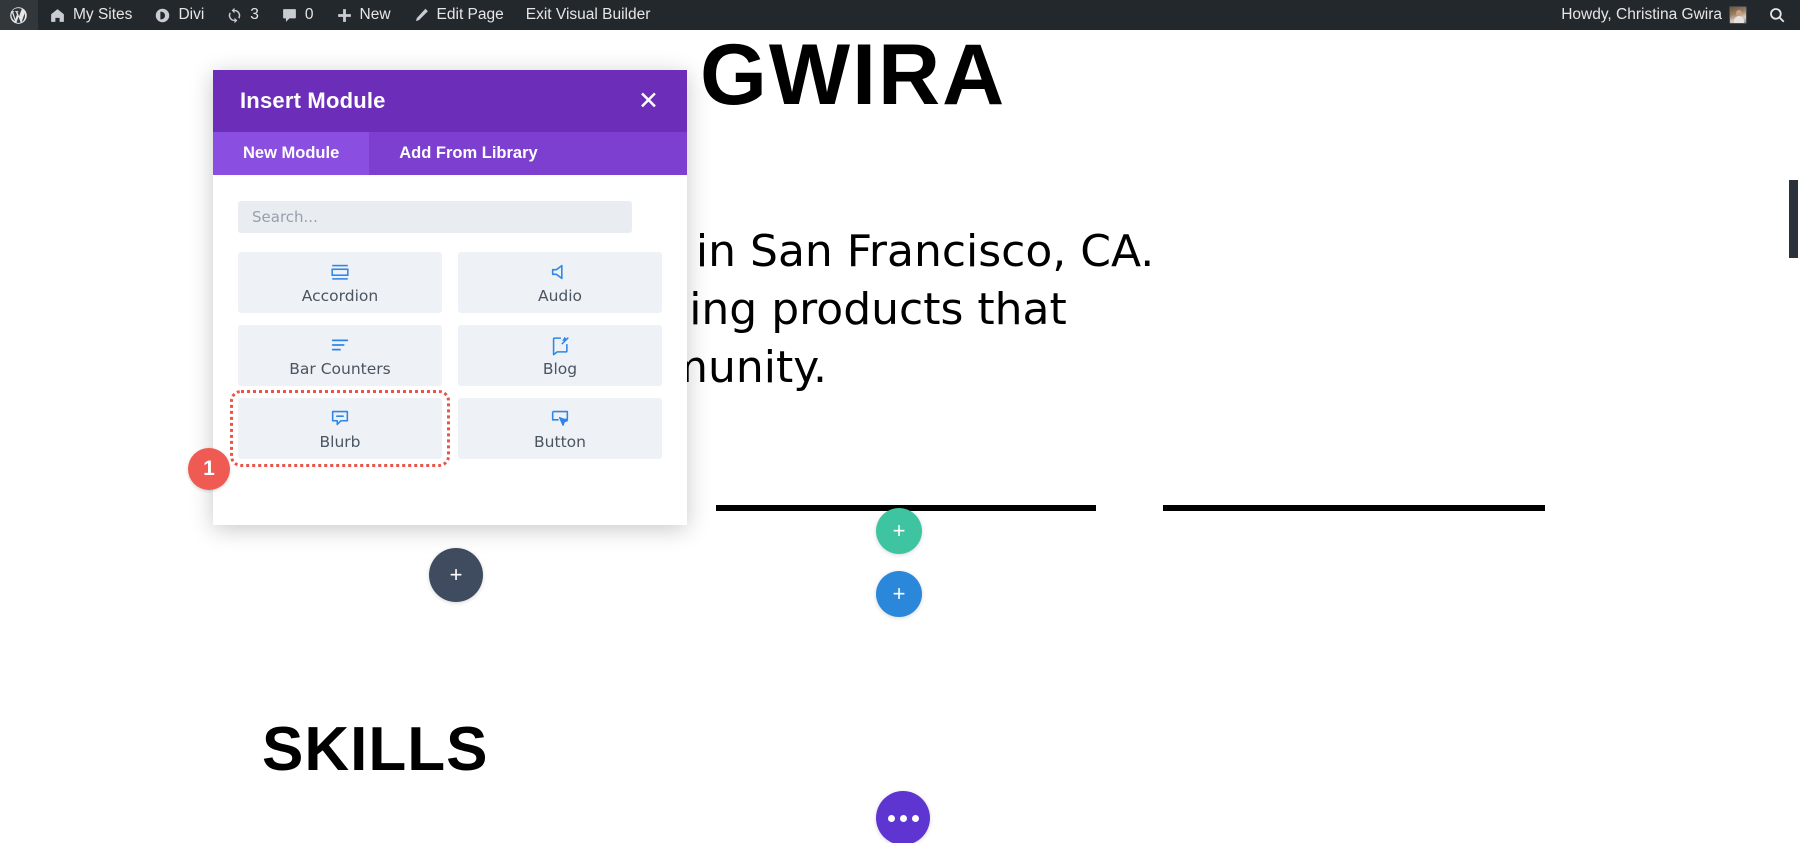 Image resolution: width=1800 pixels, height=843 pixels. I want to click on module-card-button: Button, so click(560, 428).